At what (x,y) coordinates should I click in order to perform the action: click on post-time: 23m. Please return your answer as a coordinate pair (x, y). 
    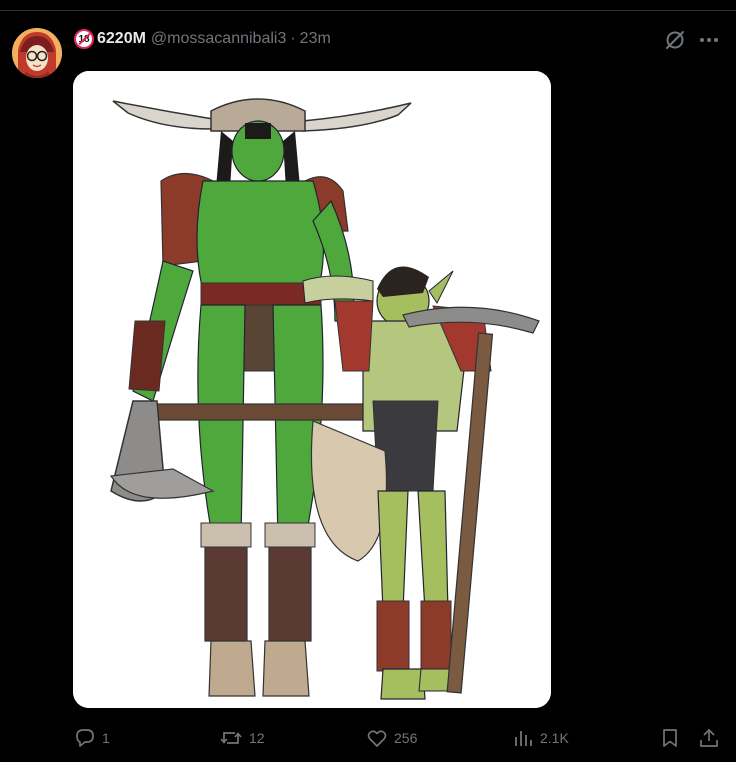
    Looking at the image, I should click on (315, 39).